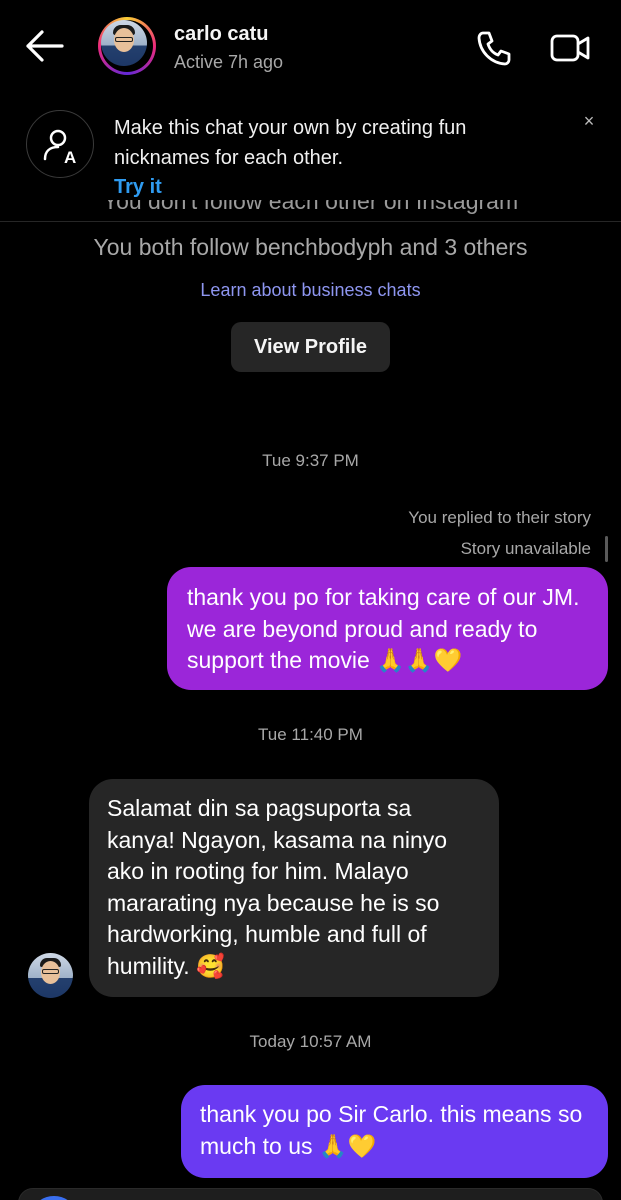 The height and width of the screenshot is (1200, 621). Describe the element at coordinates (310, 290) in the screenshot. I see `learn-business-chats-link: Learn about business chats` at that location.